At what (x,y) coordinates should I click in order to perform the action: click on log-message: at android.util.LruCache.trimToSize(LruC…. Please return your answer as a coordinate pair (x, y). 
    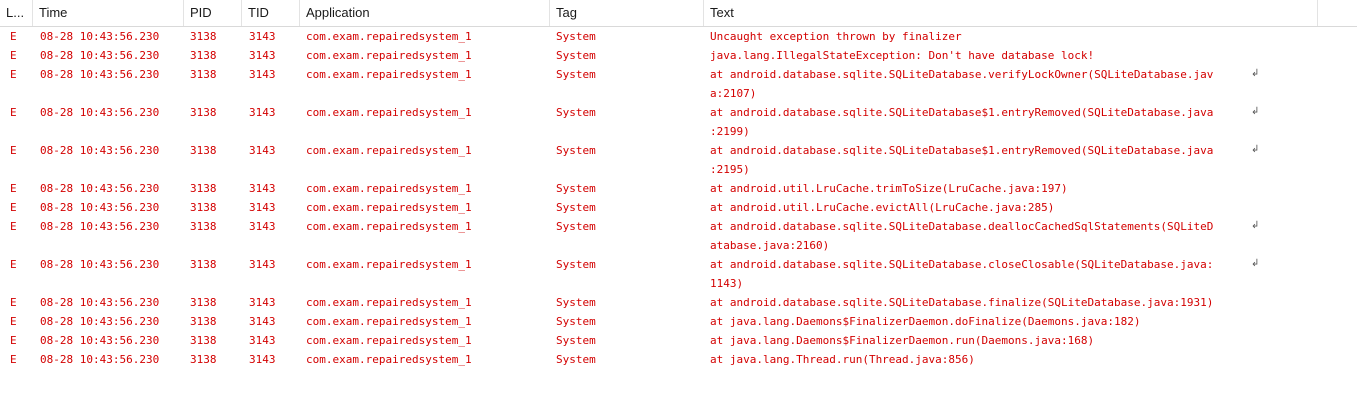
    Looking at the image, I should click on (982, 188).